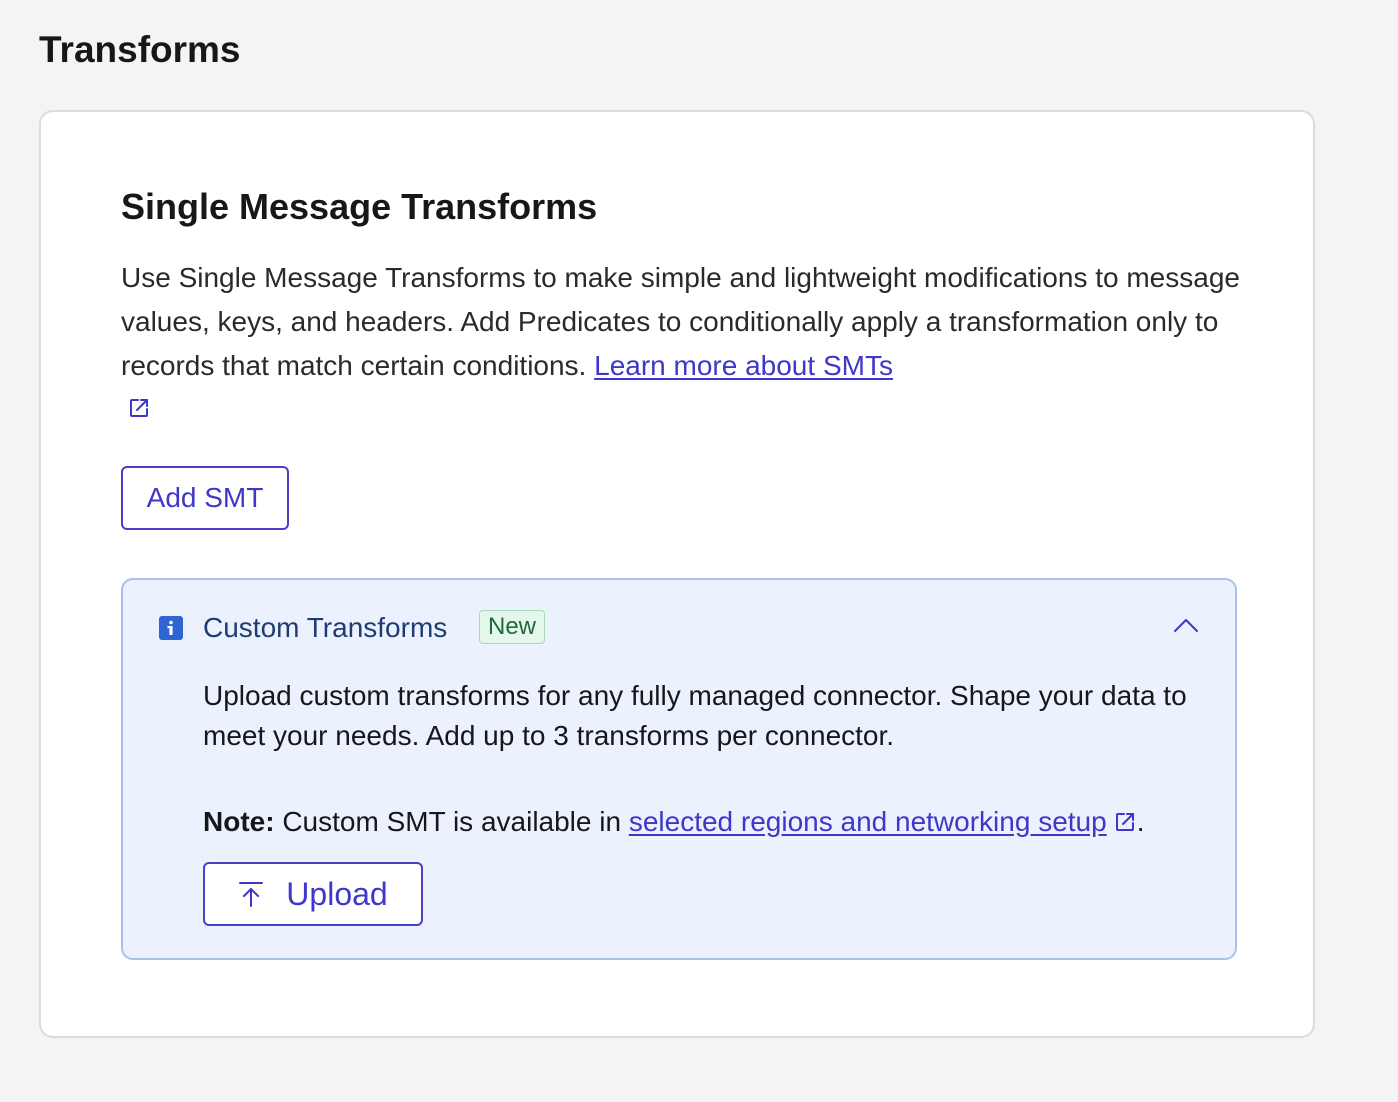 The height and width of the screenshot is (1102, 1398). Describe the element at coordinates (140, 49) in the screenshot. I see `page-title: Transforms` at that location.